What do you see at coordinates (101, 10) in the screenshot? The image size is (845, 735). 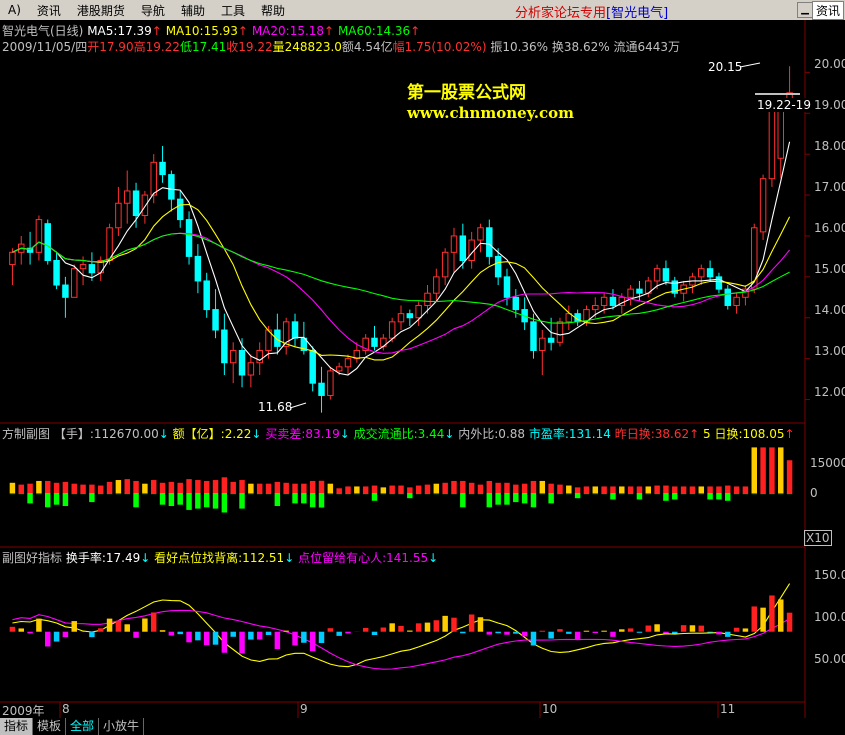 I see `menu-item-hk-futures: 港股期货` at bounding box center [101, 10].